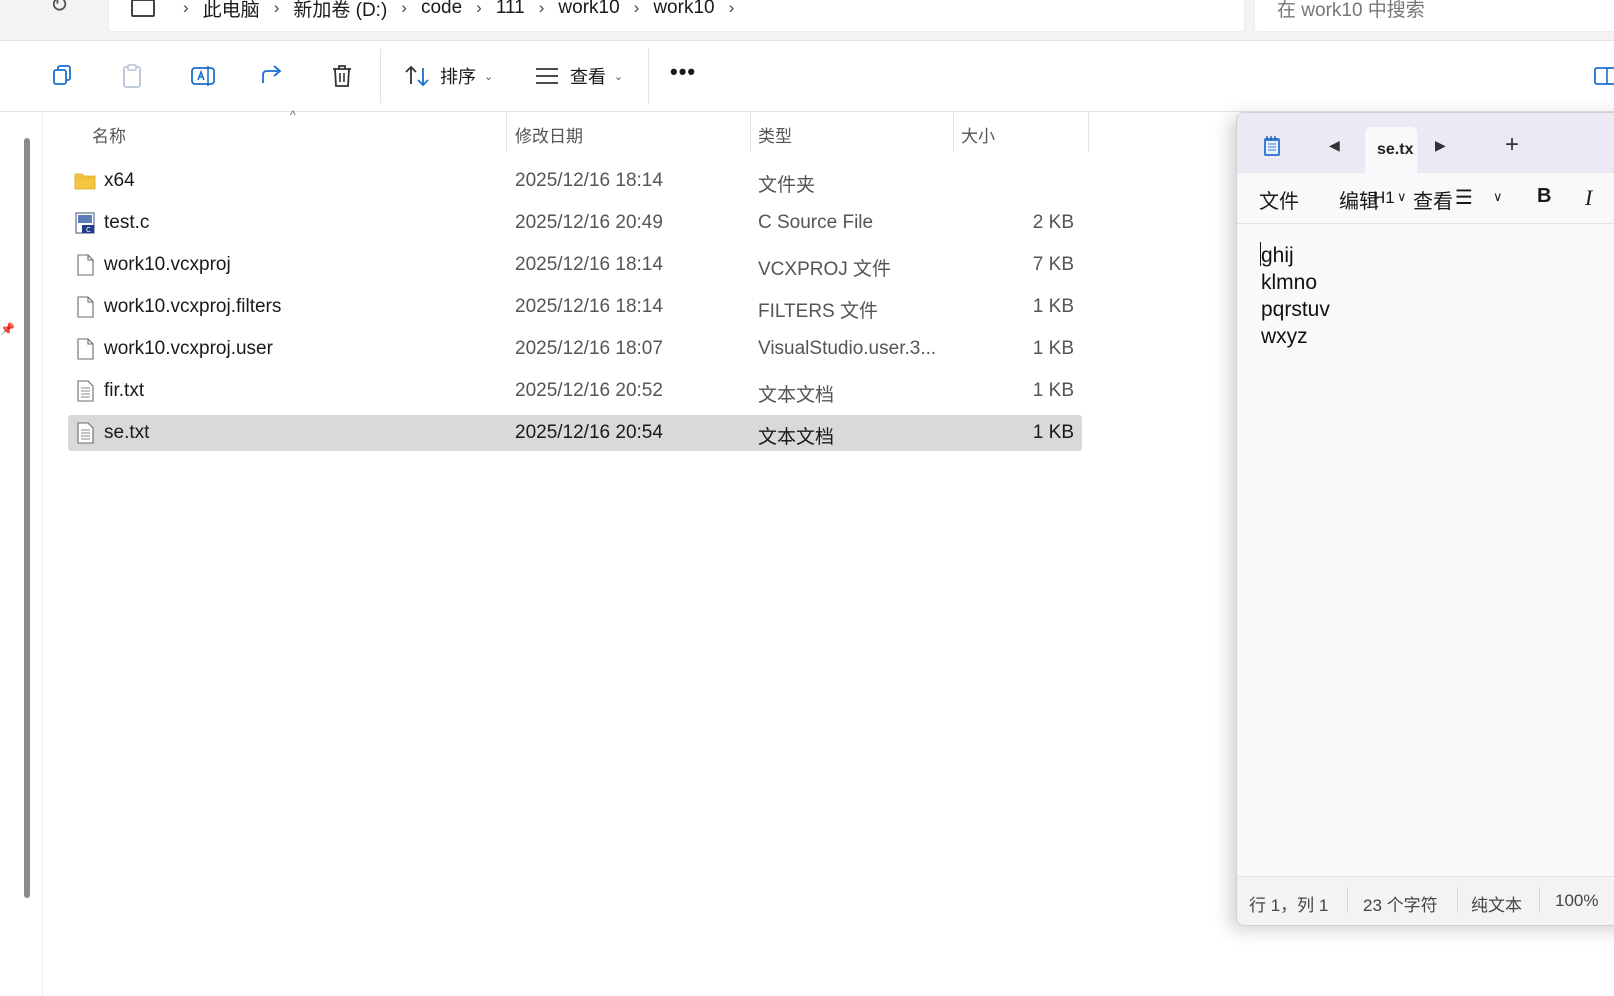  I want to click on column-name: 名称, so click(109, 134).